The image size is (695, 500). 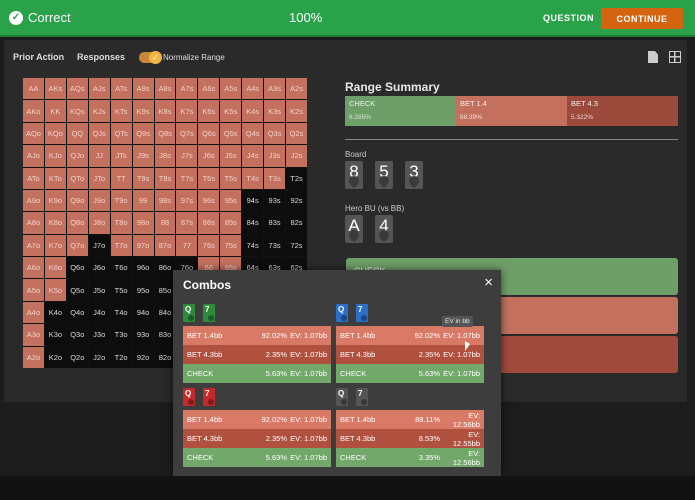 What do you see at coordinates (296, 200) in the screenshot?
I see `range-cell: 92s` at bounding box center [296, 200].